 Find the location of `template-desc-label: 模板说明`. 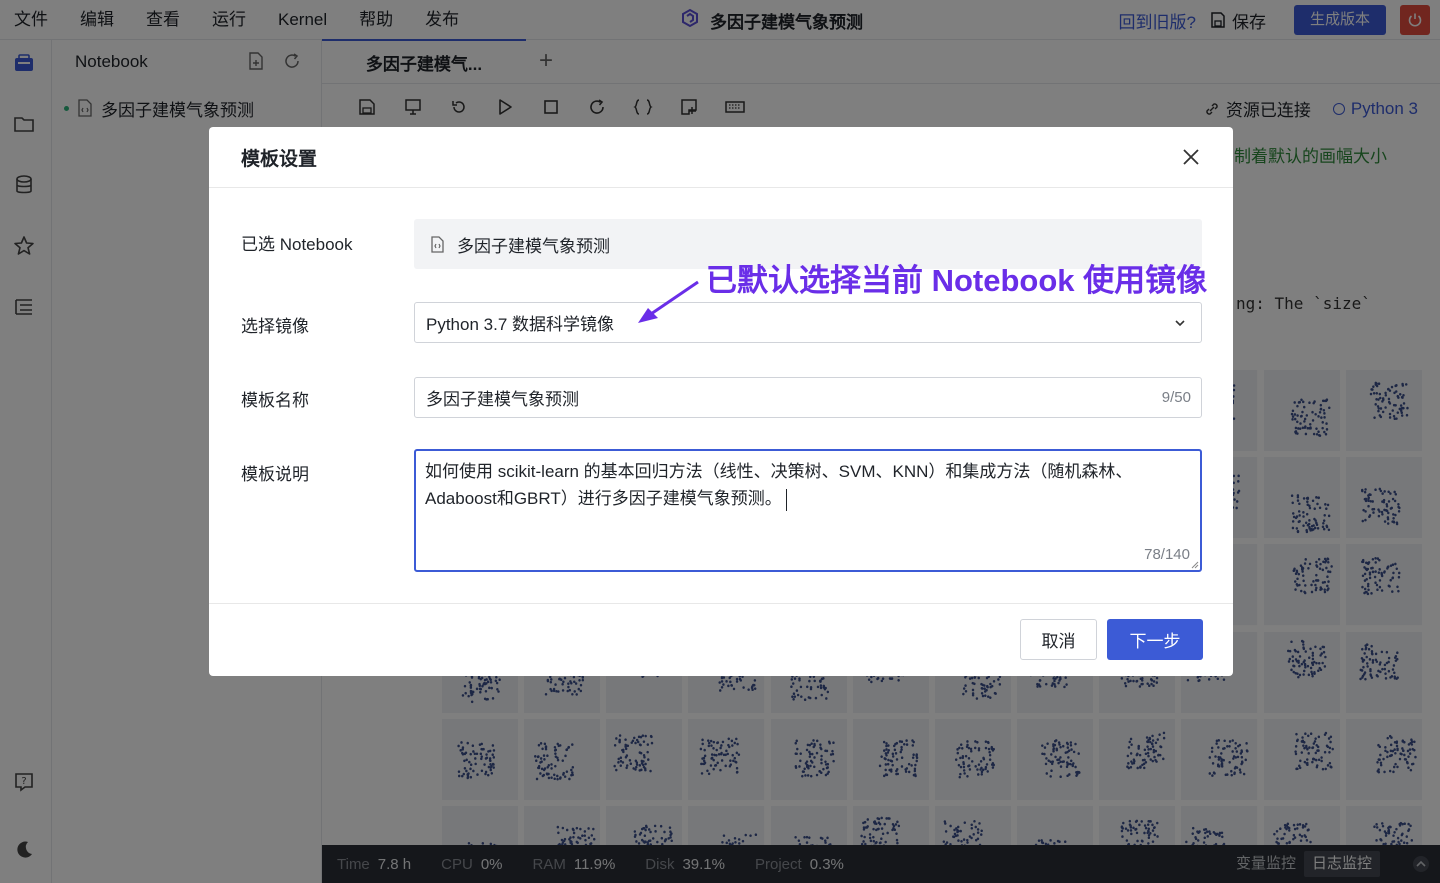

template-desc-label: 模板说明 is located at coordinates (275, 474).